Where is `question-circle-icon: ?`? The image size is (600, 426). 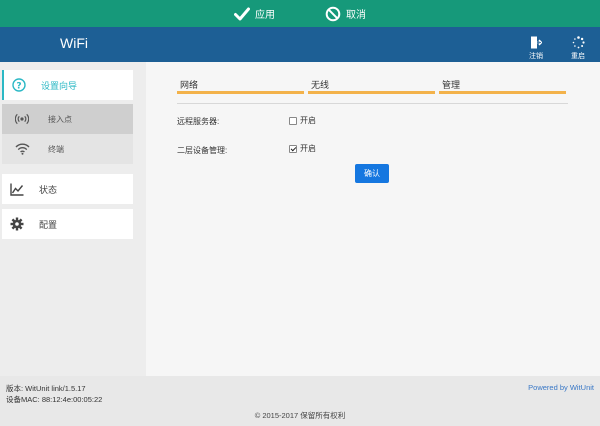
question-circle-icon: ? is located at coordinates (19, 85).